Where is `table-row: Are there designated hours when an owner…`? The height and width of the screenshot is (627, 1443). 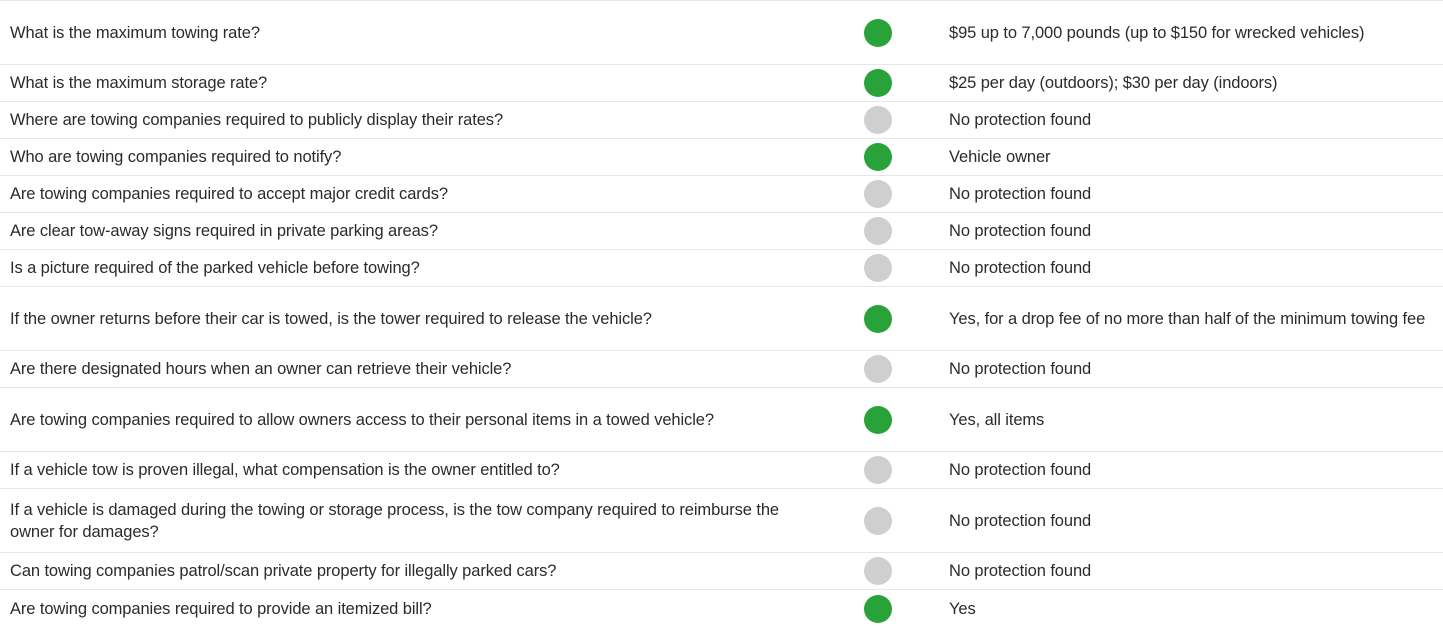 table-row: Are there designated hours when an owner… is located at coordinates (721, 369).